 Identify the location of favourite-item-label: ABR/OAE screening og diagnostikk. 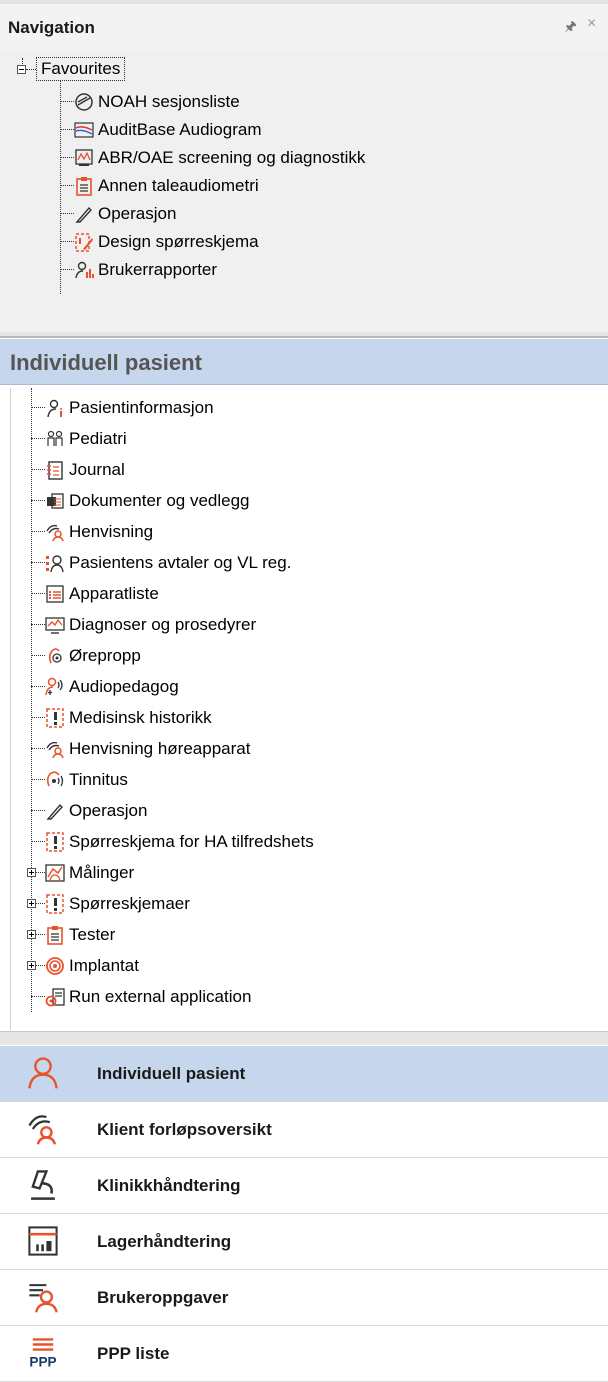
(232, 157).